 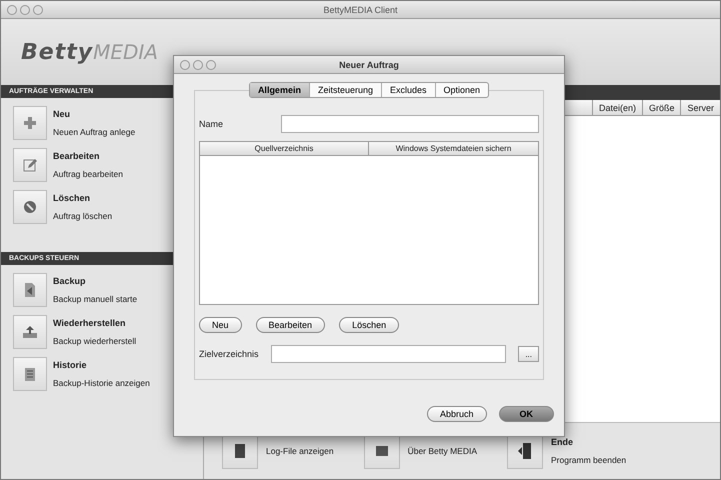 I want to click on tray-arrow-icon, so click(x=30, y=332).